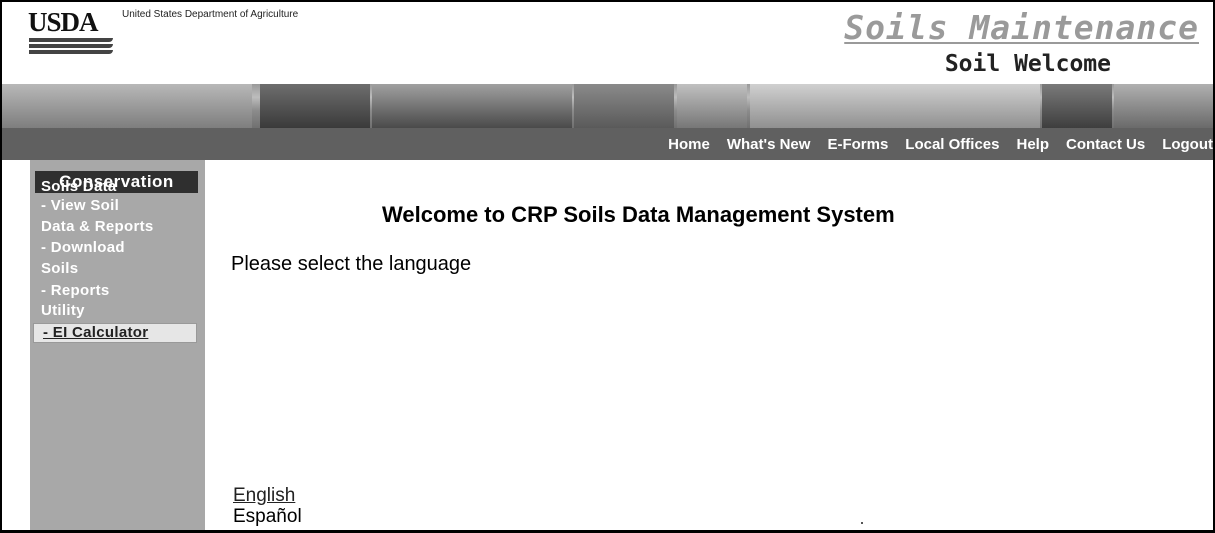  I want to click on nav-help: Help, so click(1032, 144).